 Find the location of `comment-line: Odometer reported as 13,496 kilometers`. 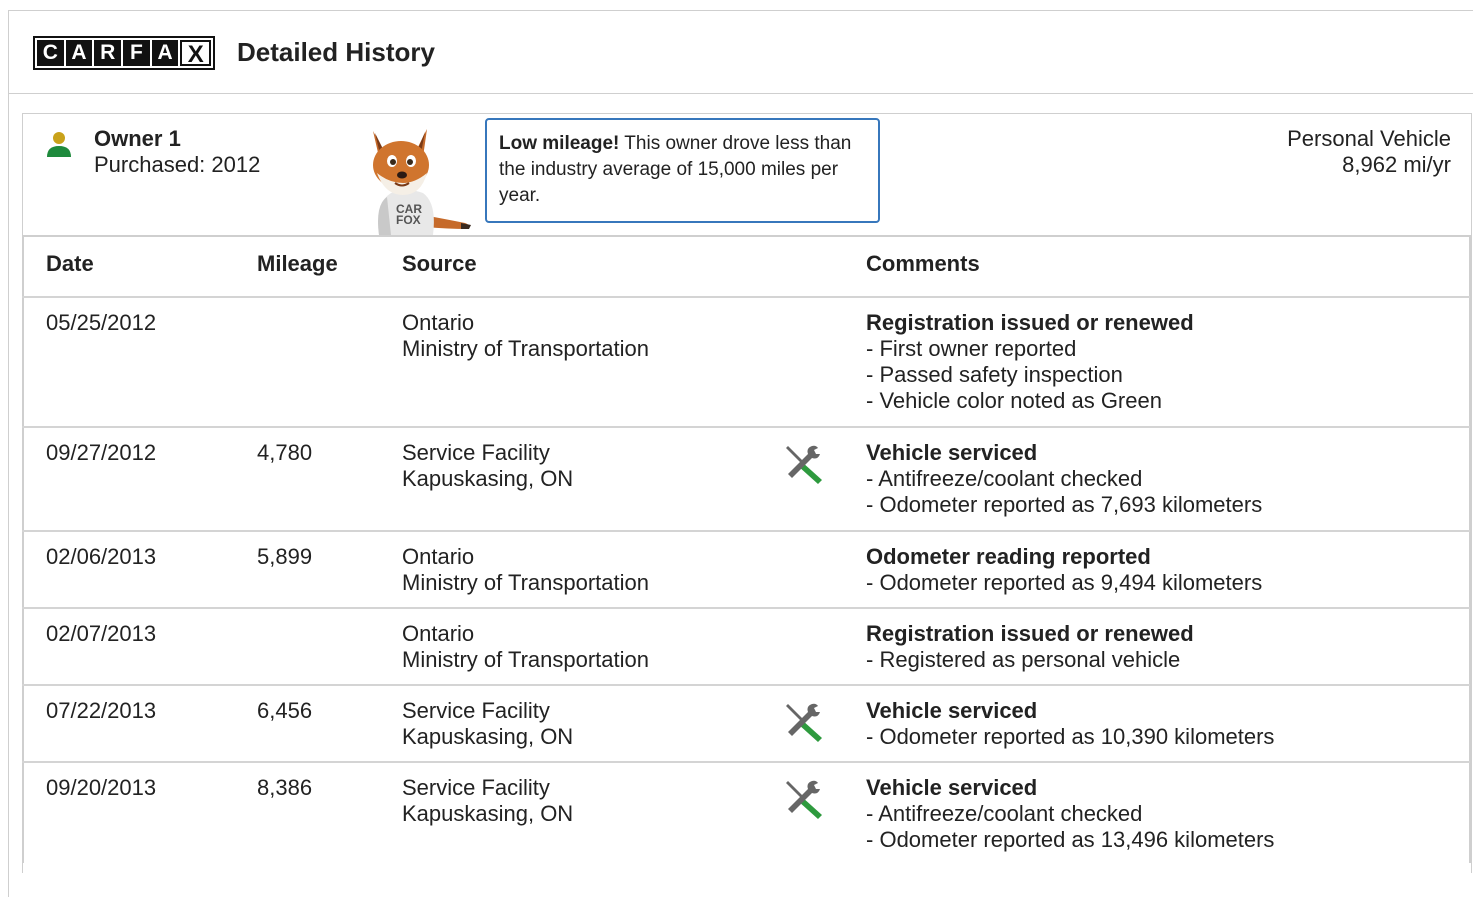

comment-line: Odometer reported as 13,496 kilometers is located at coordinates (1070, 840).